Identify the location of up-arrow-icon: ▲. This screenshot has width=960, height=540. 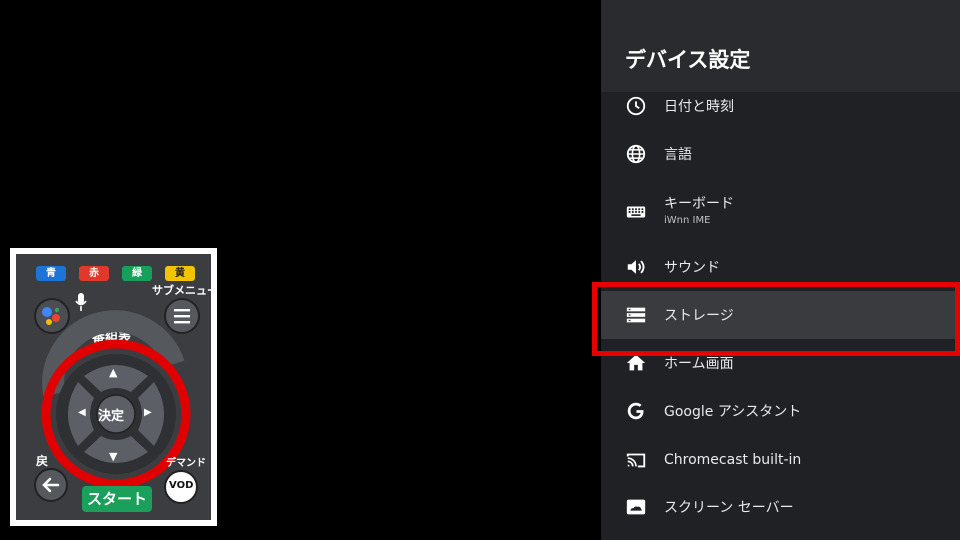
(113, 372).